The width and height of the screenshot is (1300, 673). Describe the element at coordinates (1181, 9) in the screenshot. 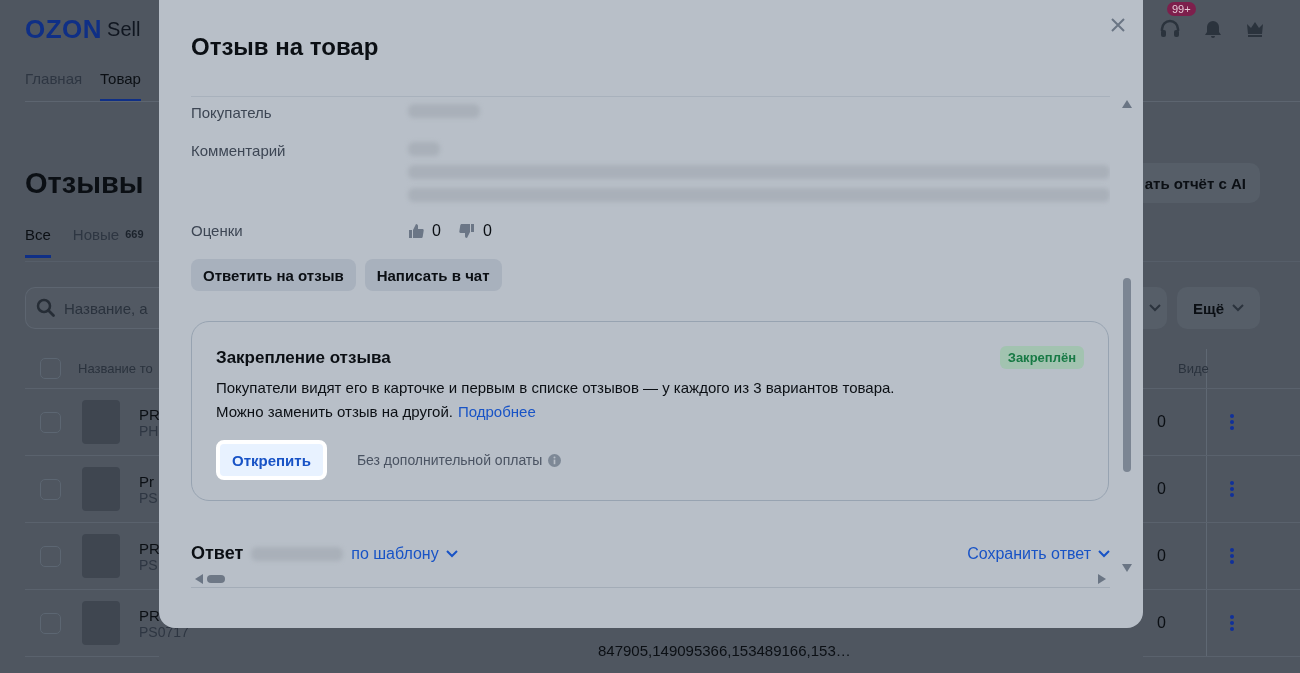

I see `notification-badge: 99+` at that location.